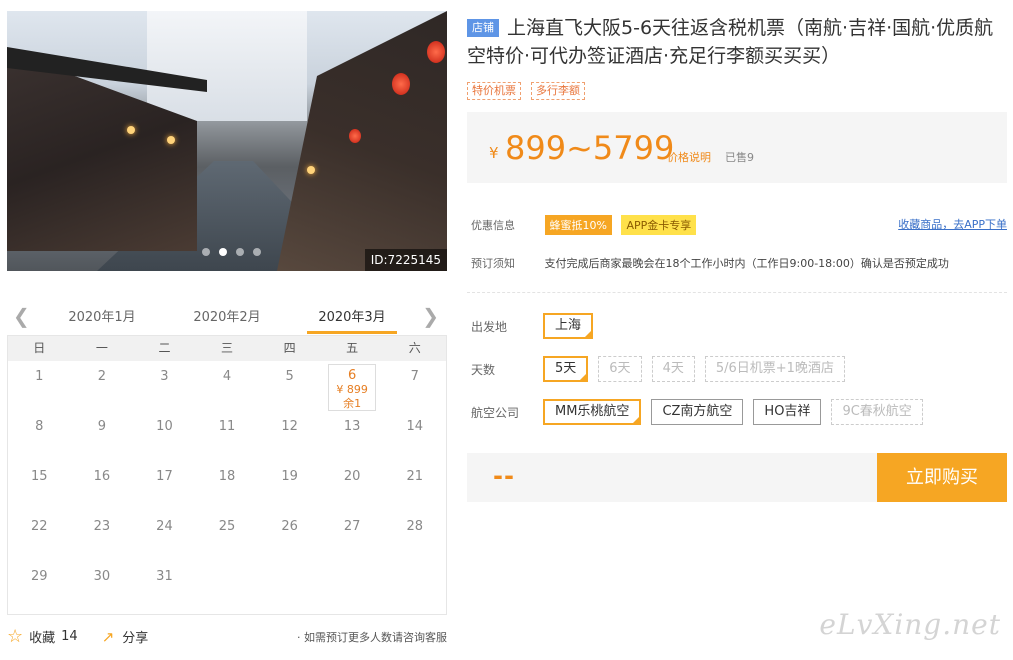 This screenshot has width=1013, height=660. Describe the element at coordinates (415, 526) in the screenshot. I see `calendar-day: 28` at that location.